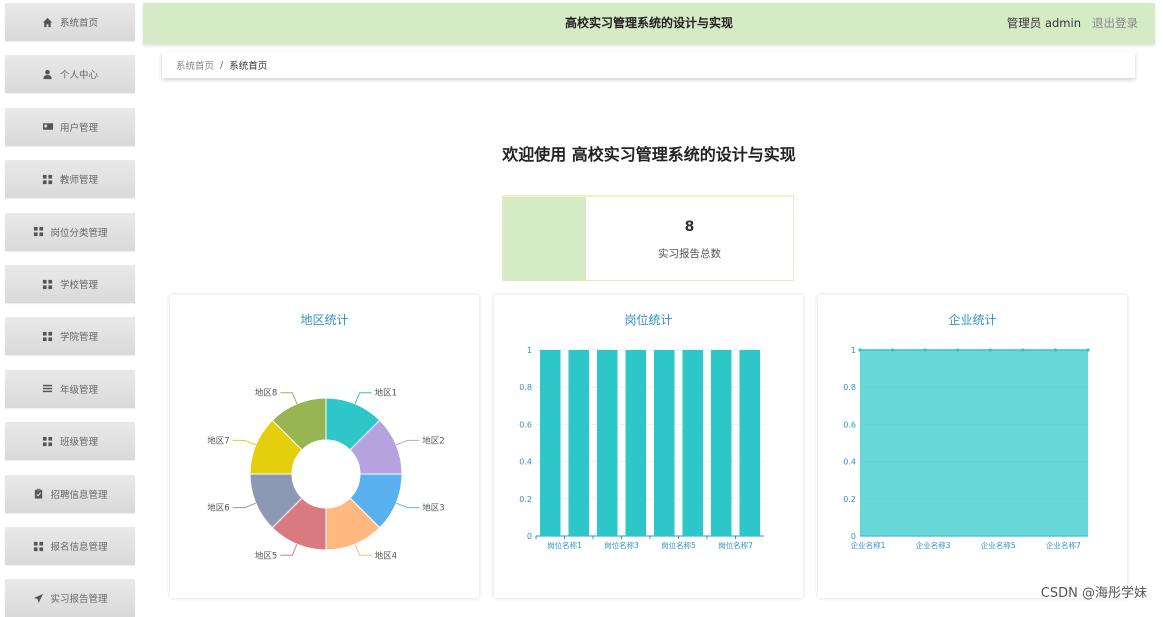 This screenshot has height=617, width=1163. I want to click on sidebar-item-4: 教师管理, so click(70, 179).